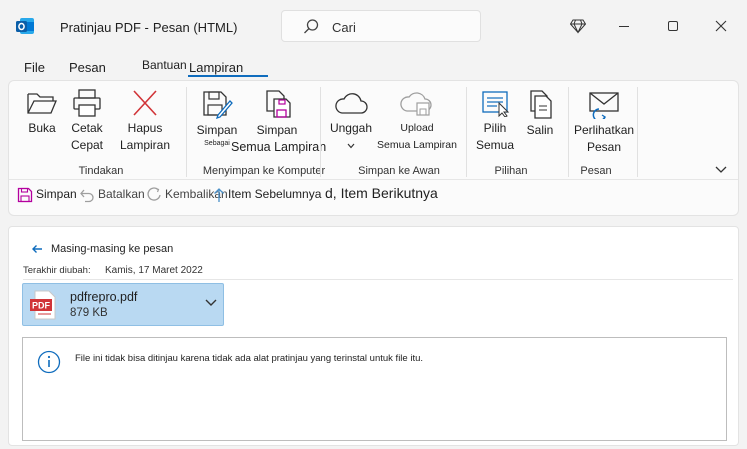  Describe the element at coordinates (278, 104) in the screenshot. I see `save-all-icon` at that location.